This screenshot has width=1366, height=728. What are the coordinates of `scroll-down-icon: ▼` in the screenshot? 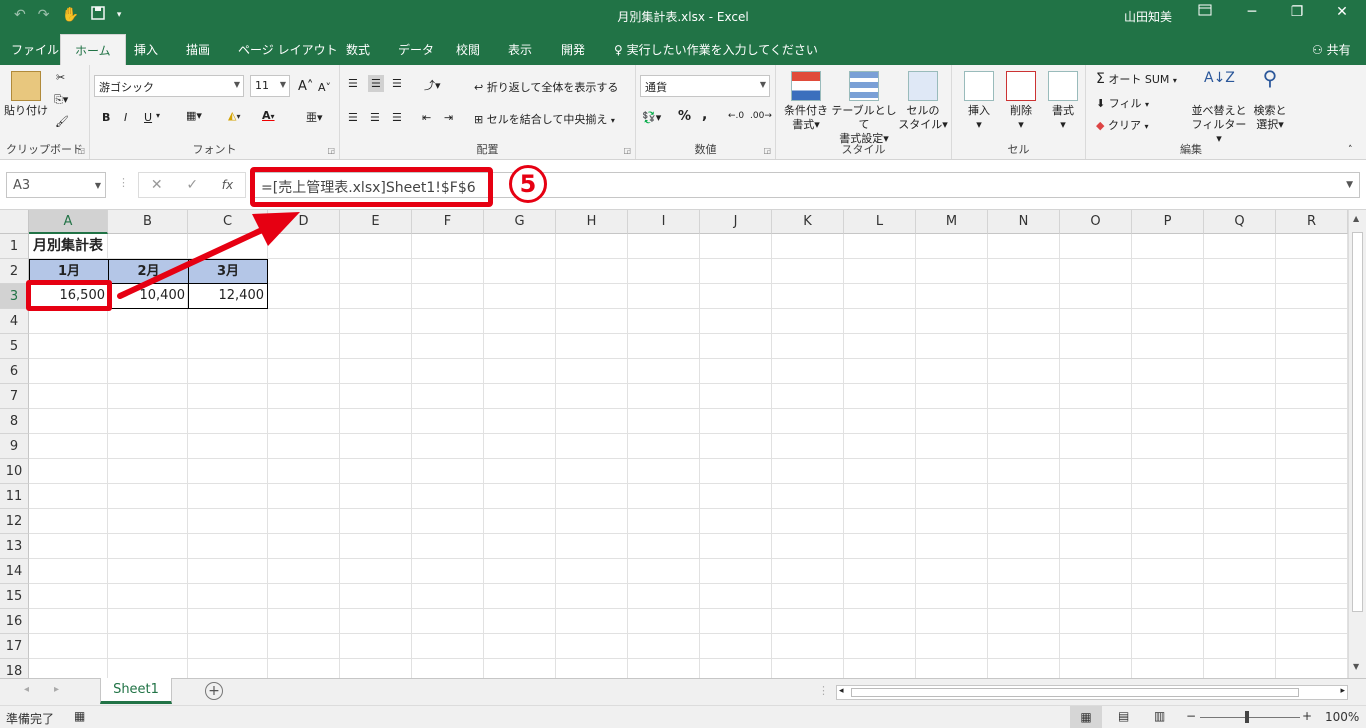 It's located at (1356, 666).